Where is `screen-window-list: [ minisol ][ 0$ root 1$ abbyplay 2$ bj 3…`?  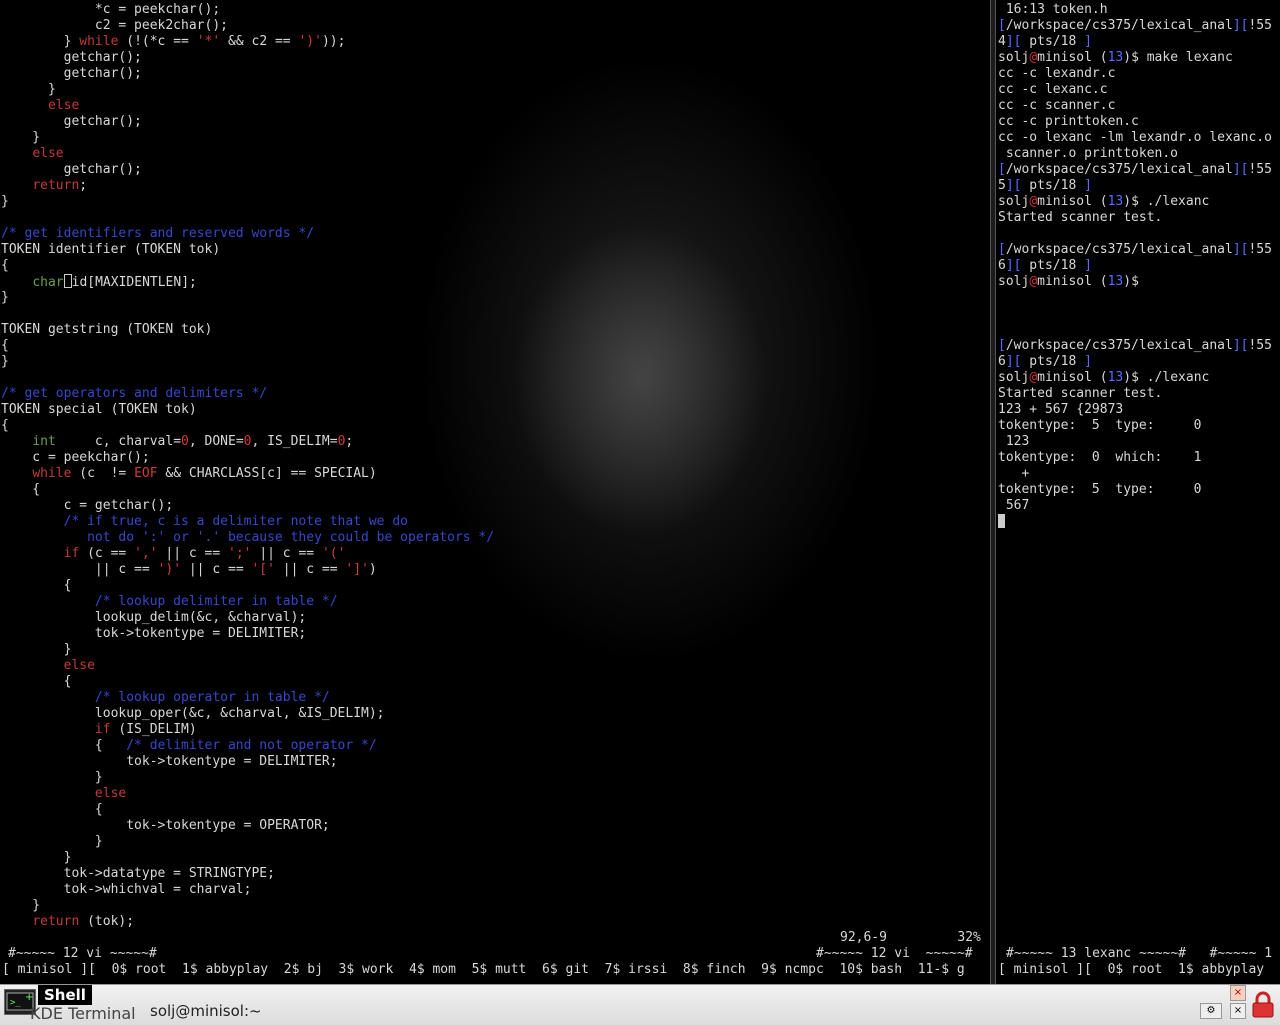 screen-window-list: [ minisol ][ 0$ root 1$ abbyplay 2$ bj 3… is located at coordinates (483, 969).